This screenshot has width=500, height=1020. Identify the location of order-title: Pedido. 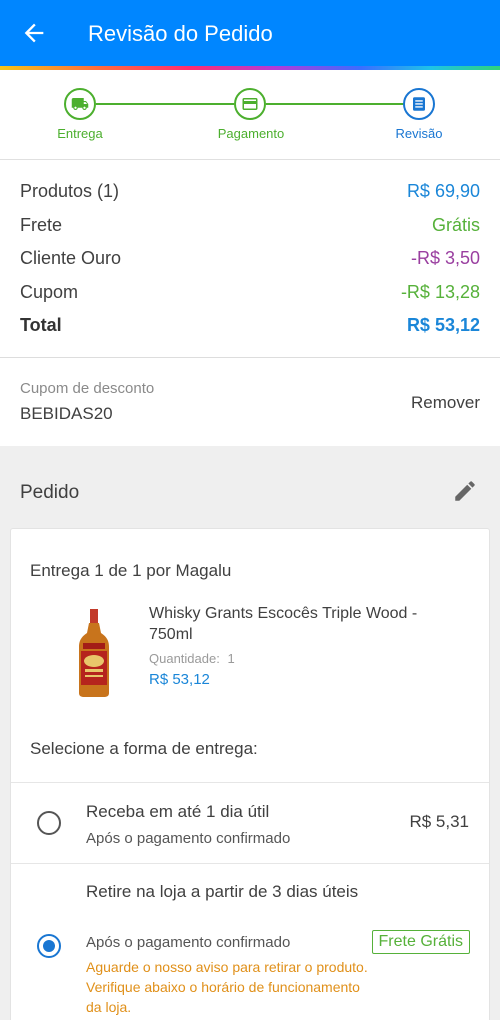
(50, 492).